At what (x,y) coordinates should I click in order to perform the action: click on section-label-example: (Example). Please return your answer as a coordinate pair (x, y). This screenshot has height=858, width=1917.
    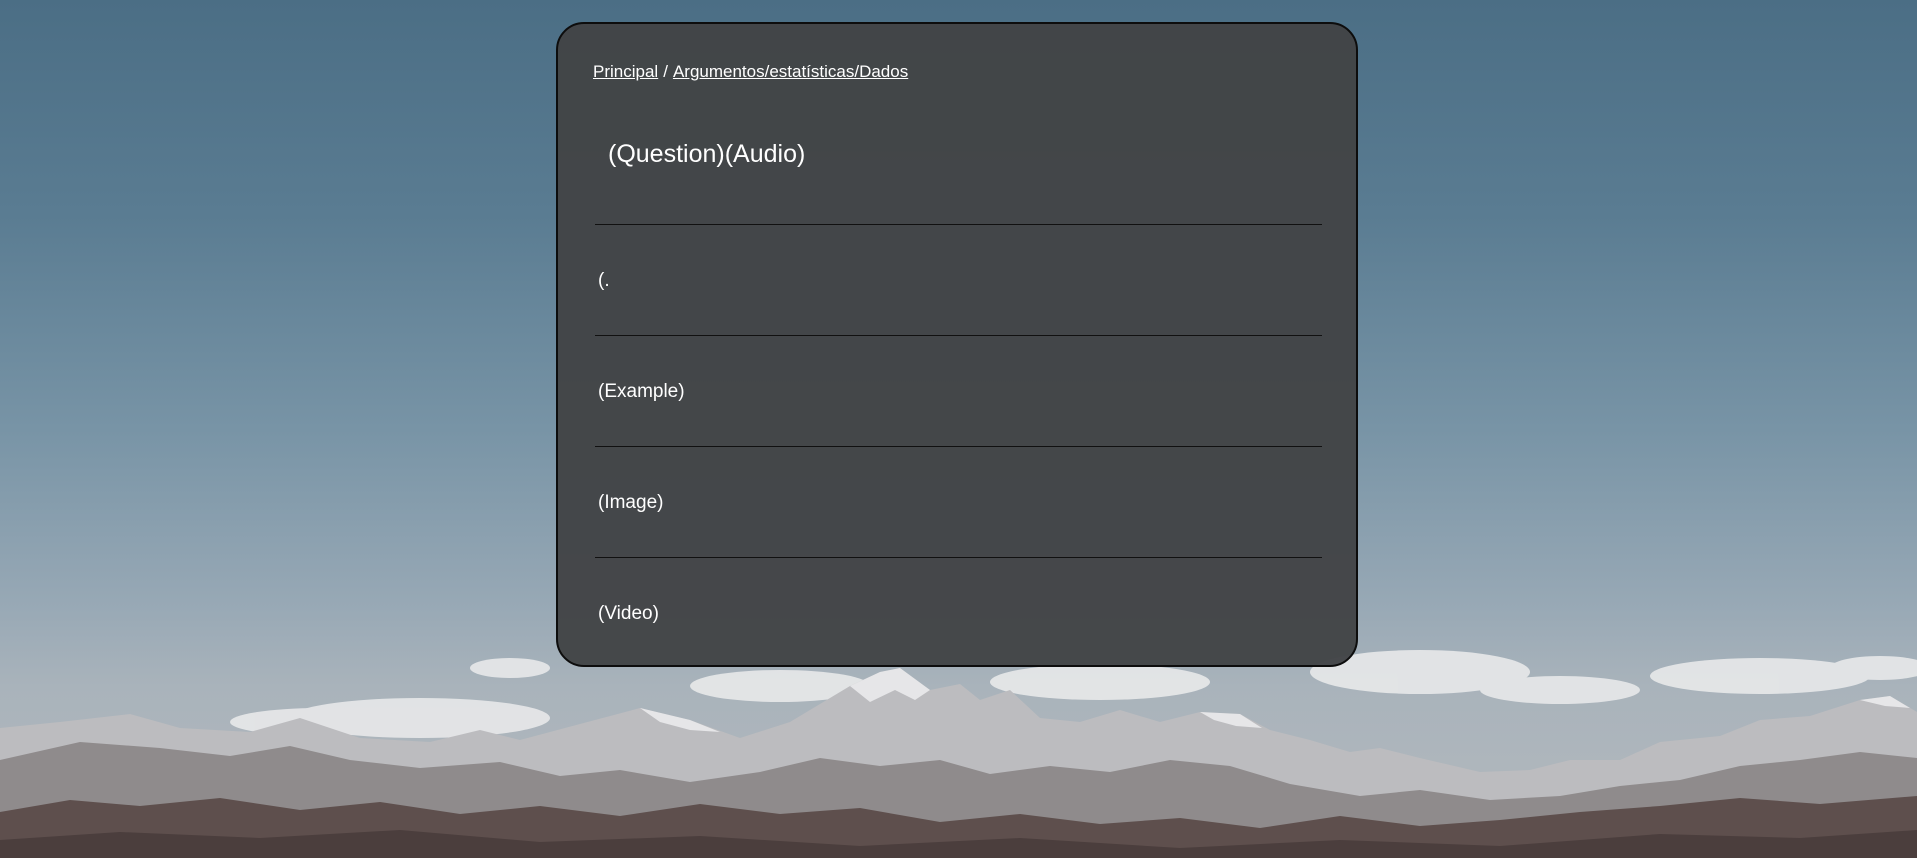
    Looking at the image, I should click on (641, 391).